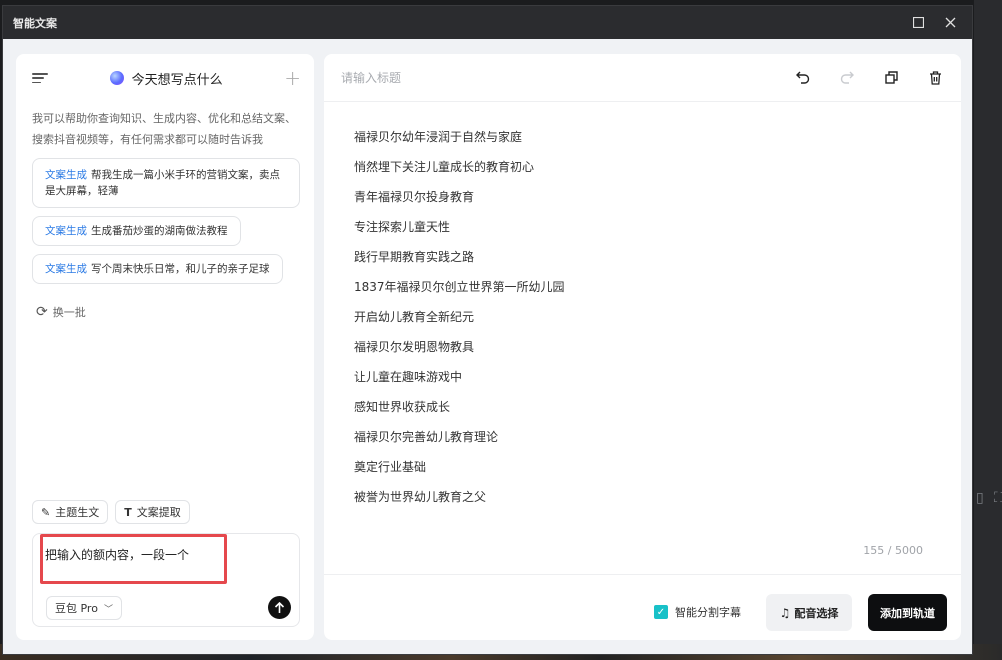 The width and height of the screenshot is (1002, 660). I want to click on add-button-label: 添加到轨道, so click(907, 613).